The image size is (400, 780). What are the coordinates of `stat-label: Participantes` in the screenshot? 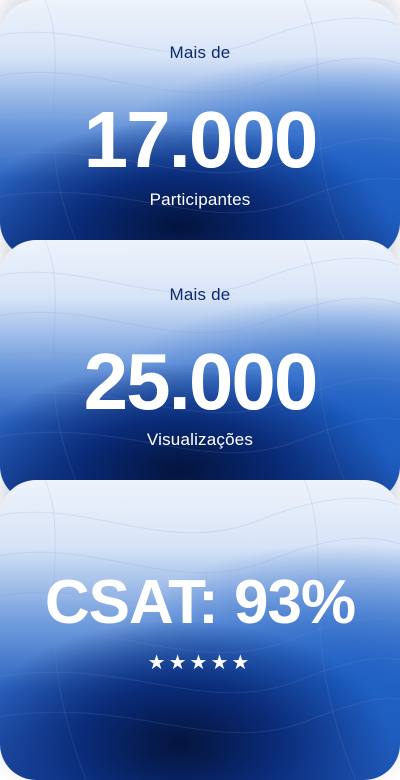 It's located at (200, 199).